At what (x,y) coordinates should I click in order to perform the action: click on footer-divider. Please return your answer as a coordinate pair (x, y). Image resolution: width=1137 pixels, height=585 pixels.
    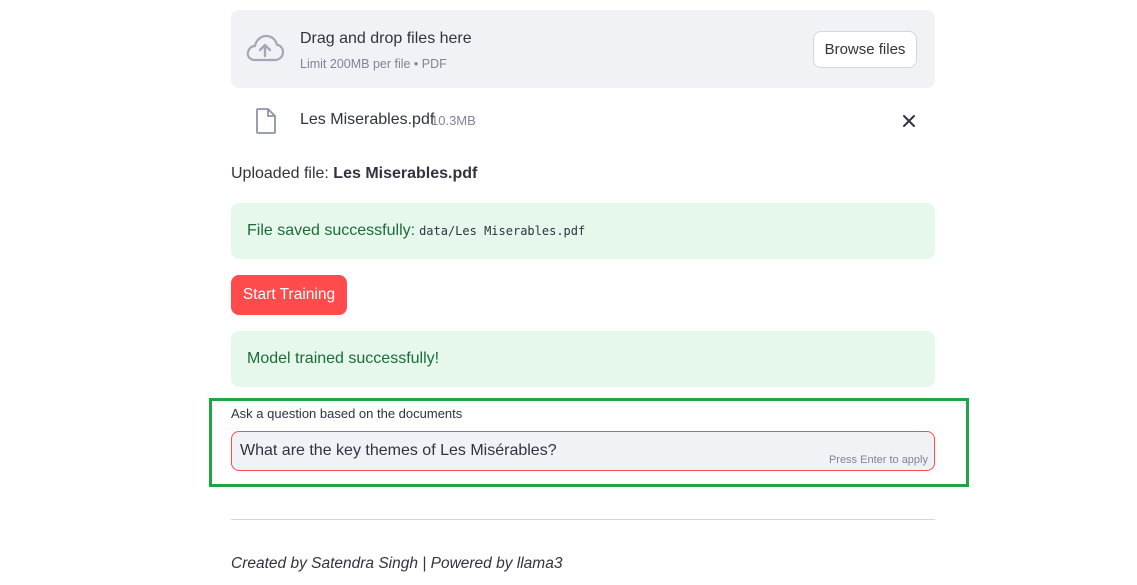
    Looking at the image, I should click on (583, 519).